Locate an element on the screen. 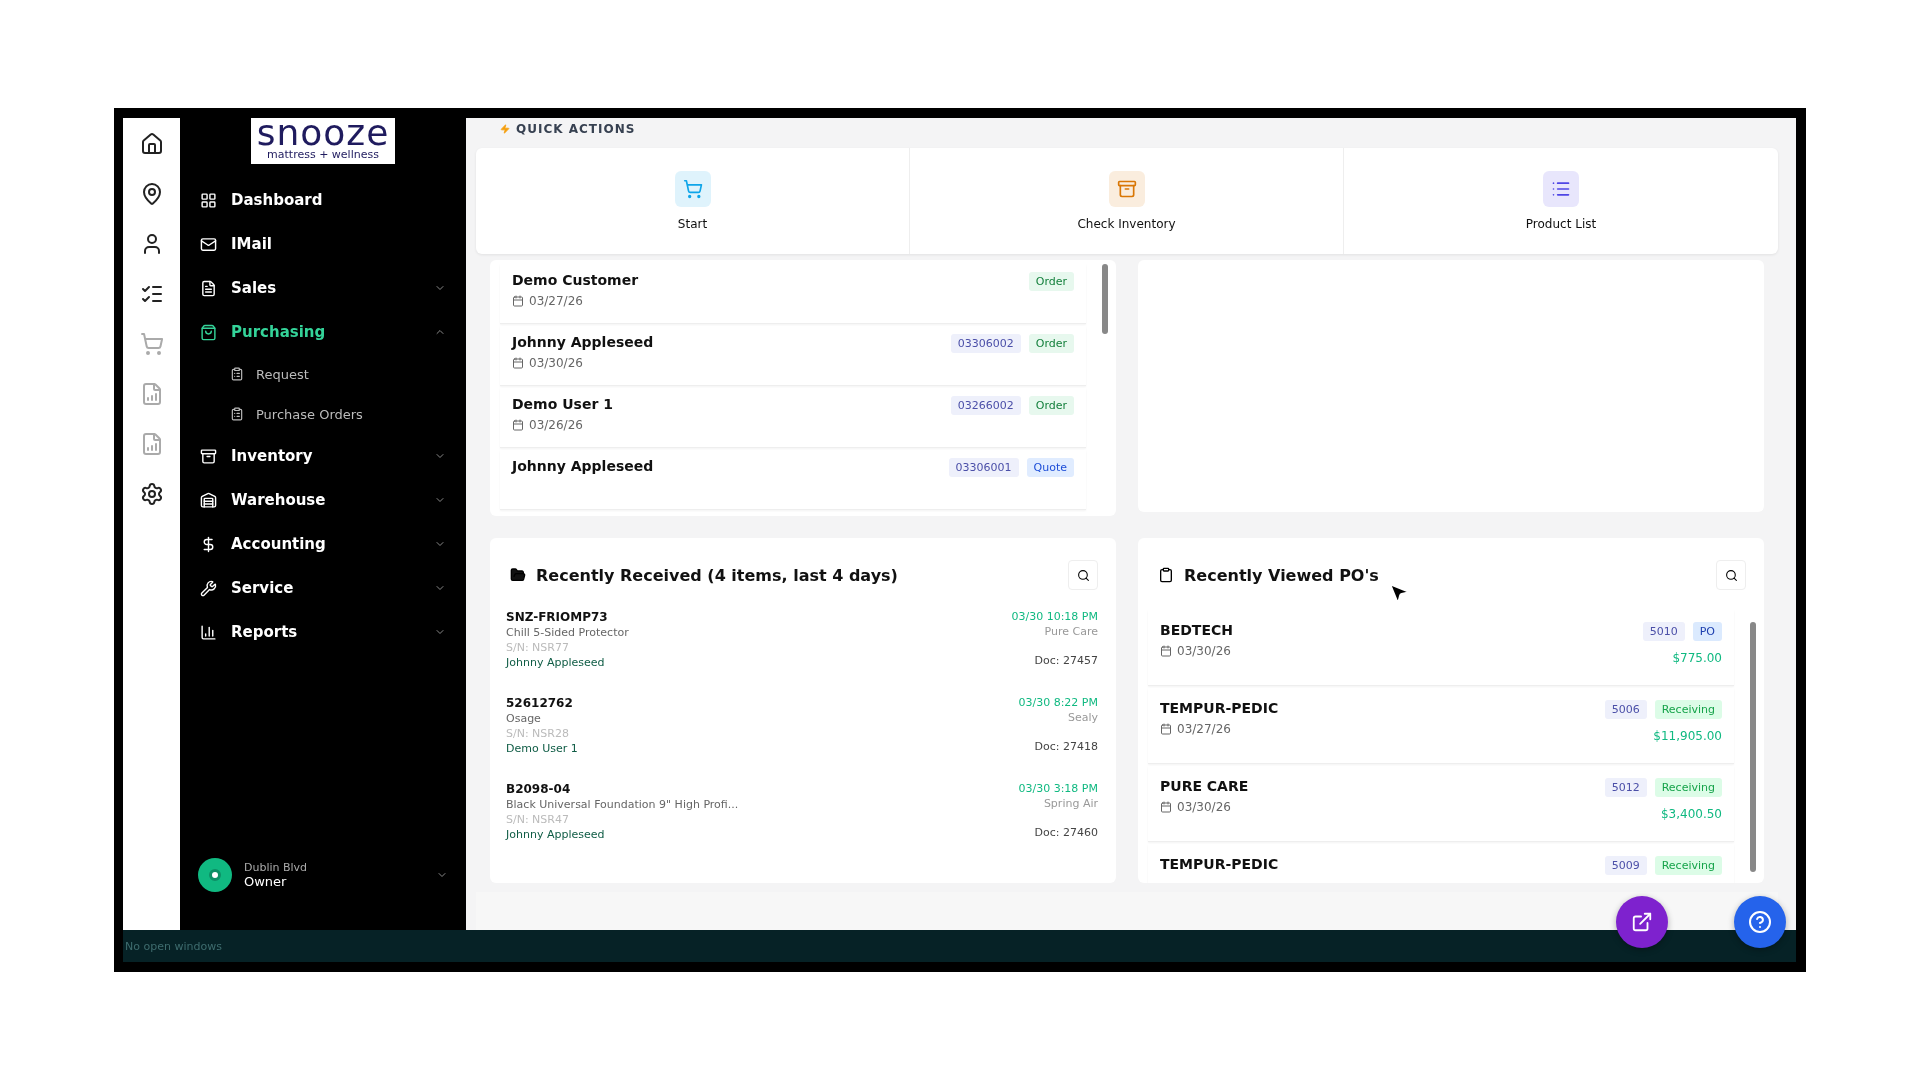 This screenshot has width=1920, height=1080. serial-number: S/N: NSR47 is located at coordinates (538, 819).